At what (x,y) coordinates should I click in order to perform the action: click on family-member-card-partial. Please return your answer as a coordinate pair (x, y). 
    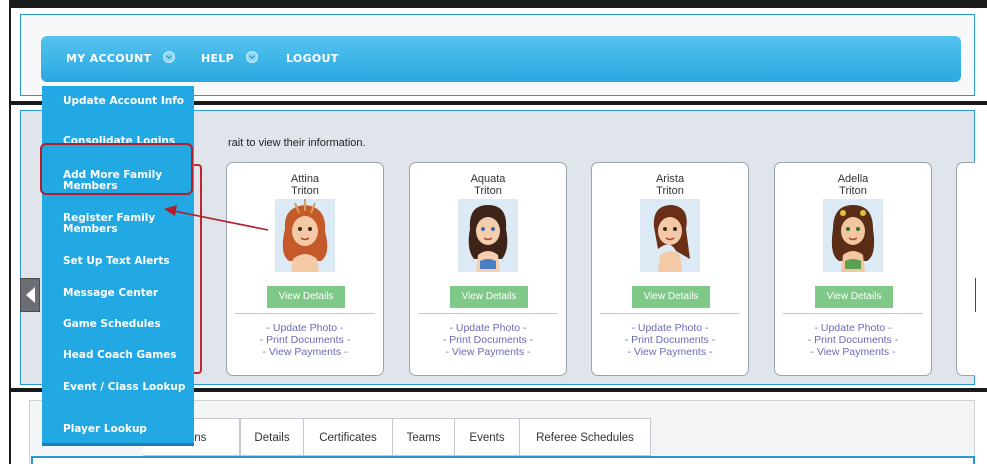
    Looking at the image, I should click on (965, 269).